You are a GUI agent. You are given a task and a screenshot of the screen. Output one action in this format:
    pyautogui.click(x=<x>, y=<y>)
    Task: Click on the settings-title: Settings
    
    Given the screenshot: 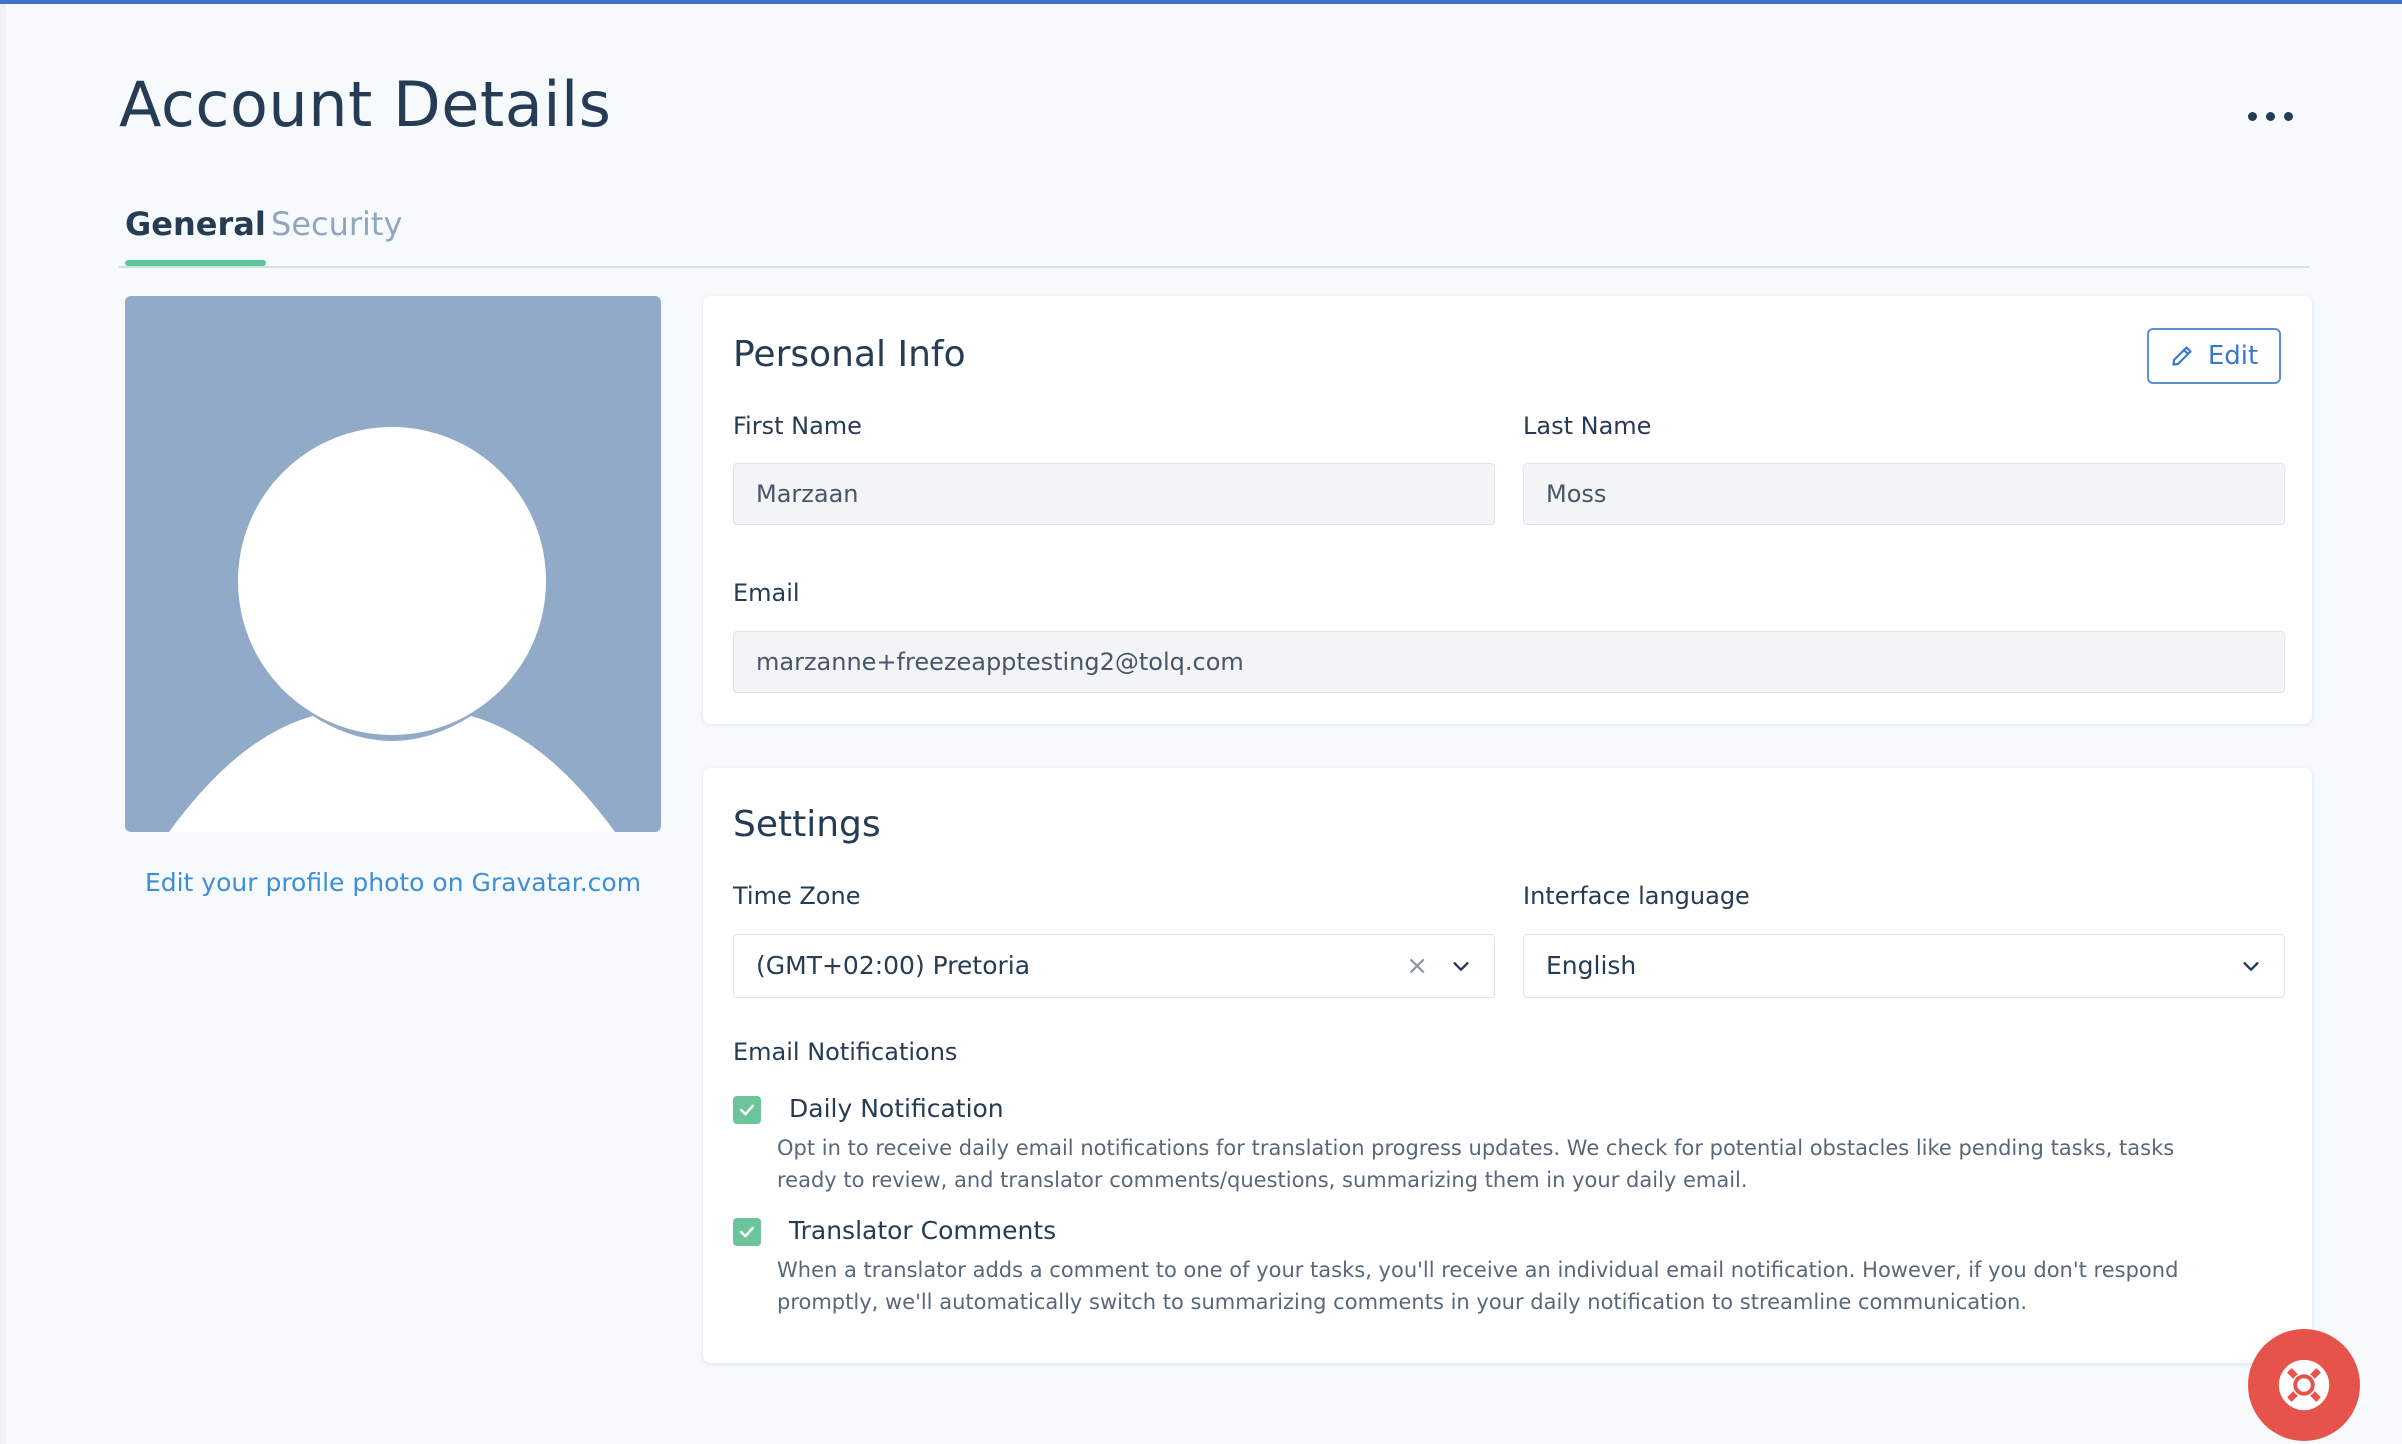 What is the action you would take?
    pyautogui.click(x=807, y=824)
    